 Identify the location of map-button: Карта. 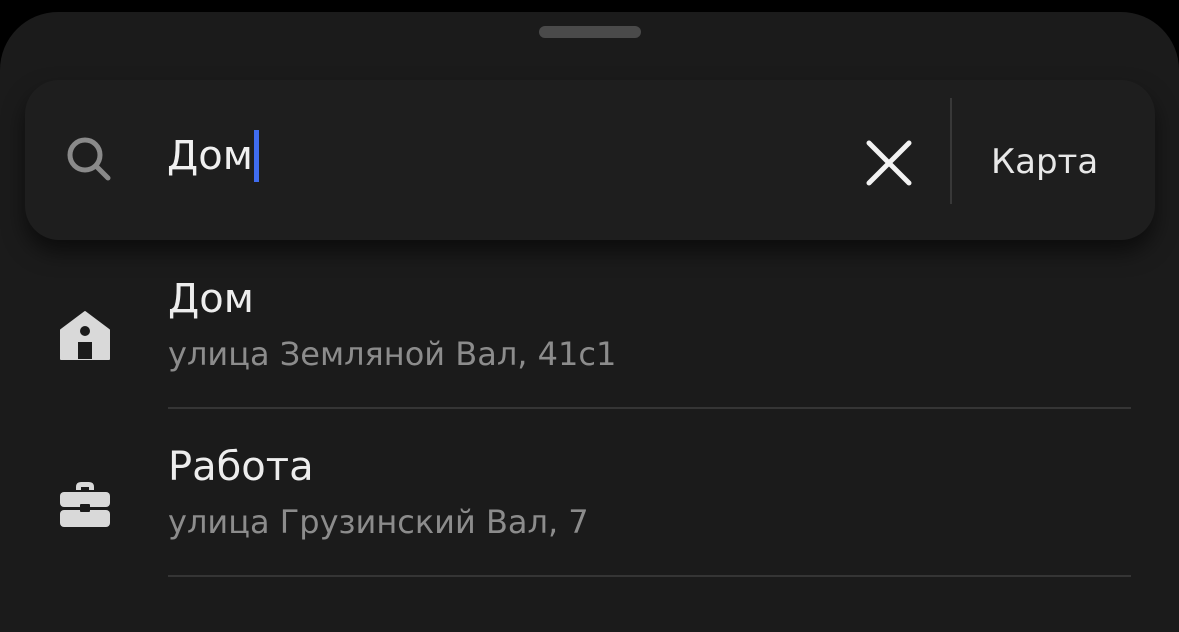
(1054, 162).